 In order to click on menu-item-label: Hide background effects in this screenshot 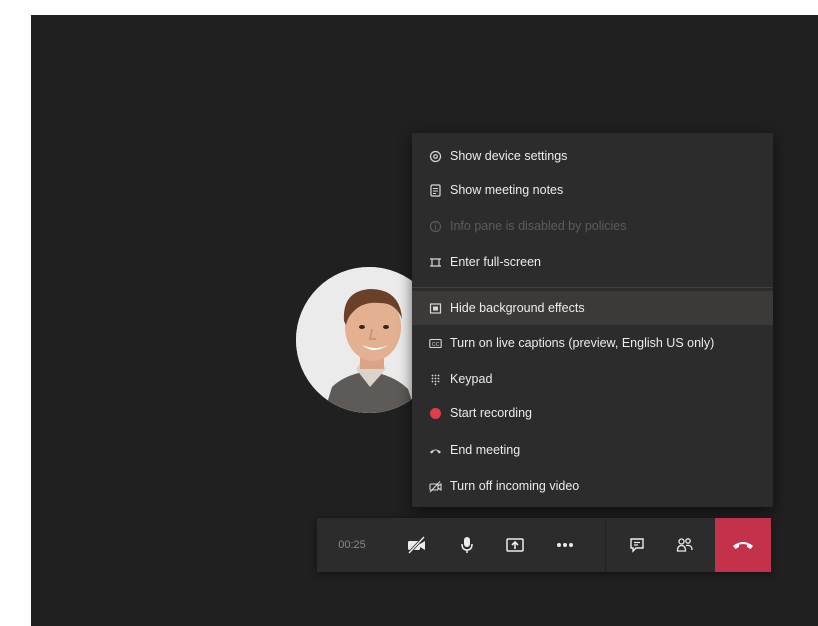, I will do `click(517, 308)`.